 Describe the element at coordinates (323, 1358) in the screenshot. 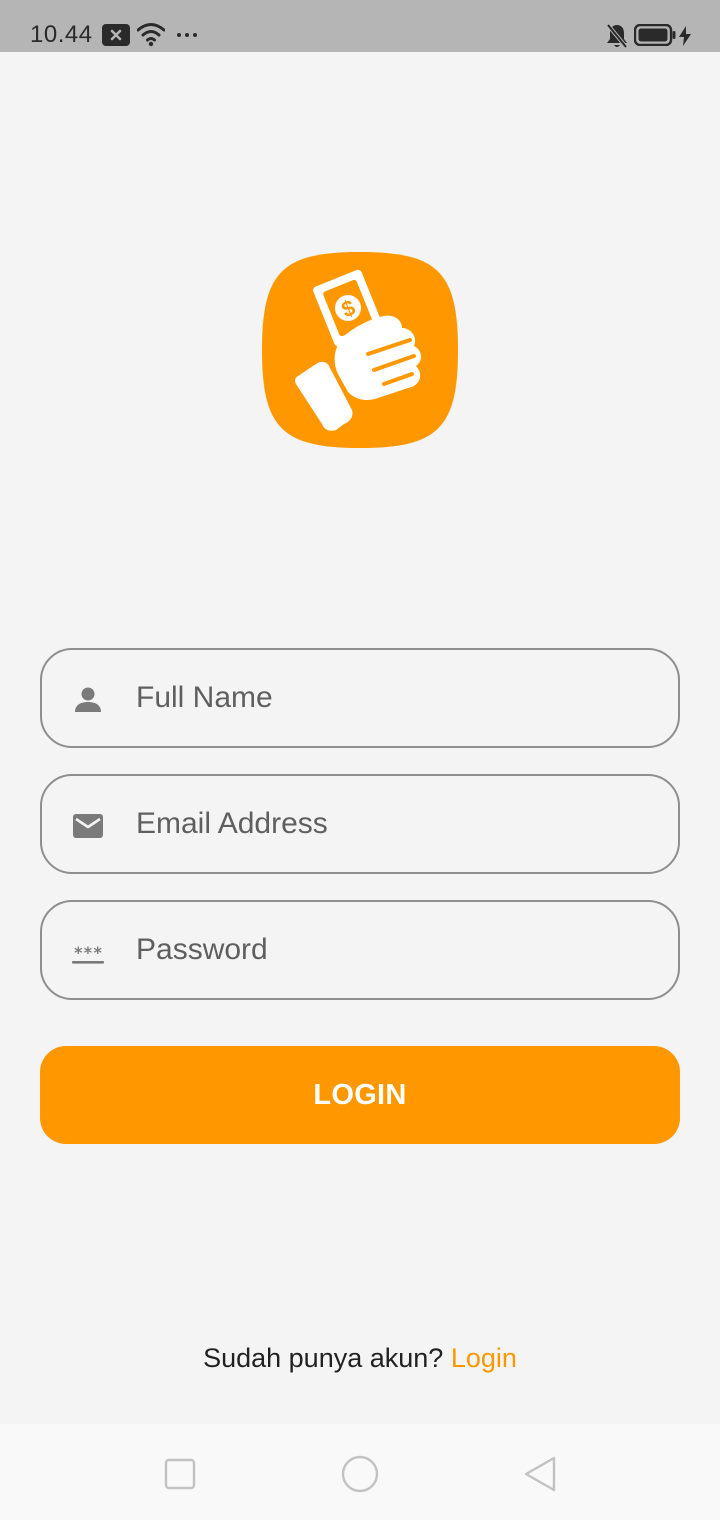

I see `footer-prompt-text: Sudah punya akun?` at that location.